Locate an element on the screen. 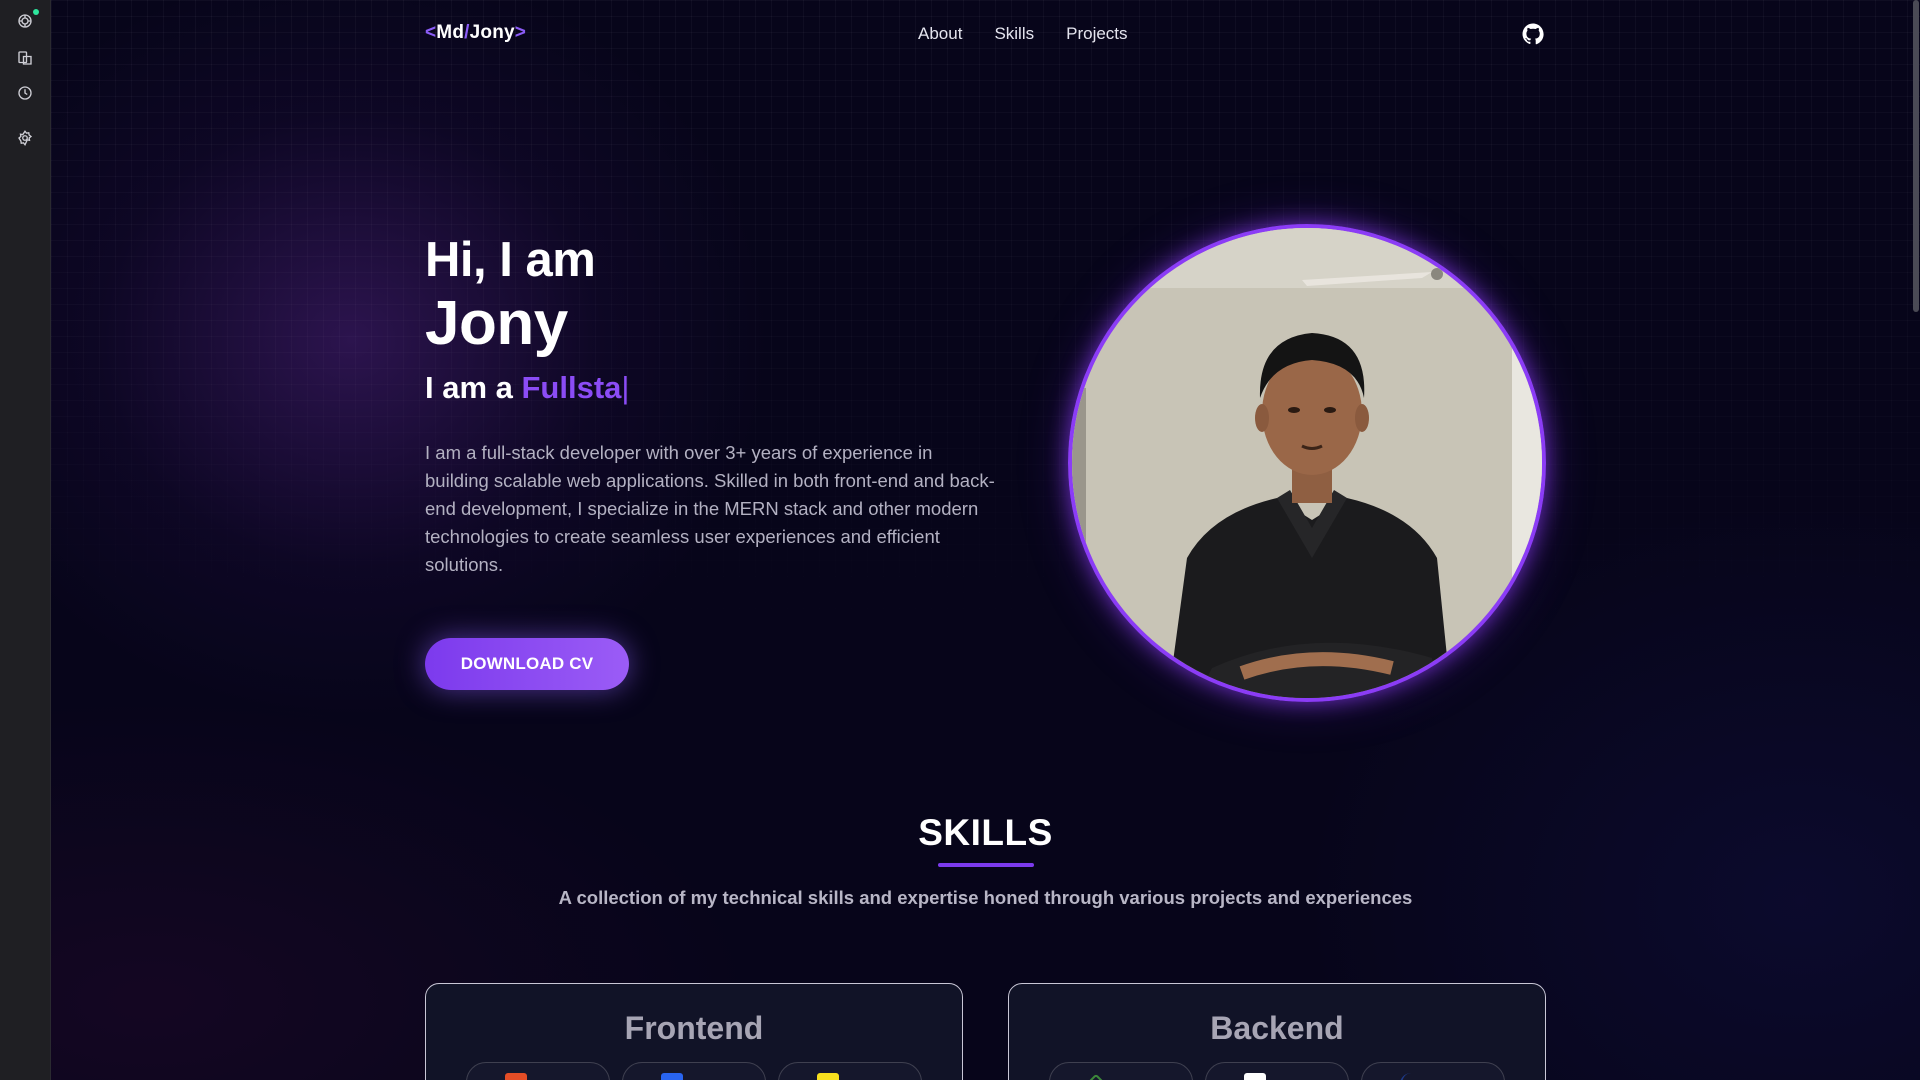 This screenshot has height=1080, width=1920. github-icon is located at coordinates (1533, 34).